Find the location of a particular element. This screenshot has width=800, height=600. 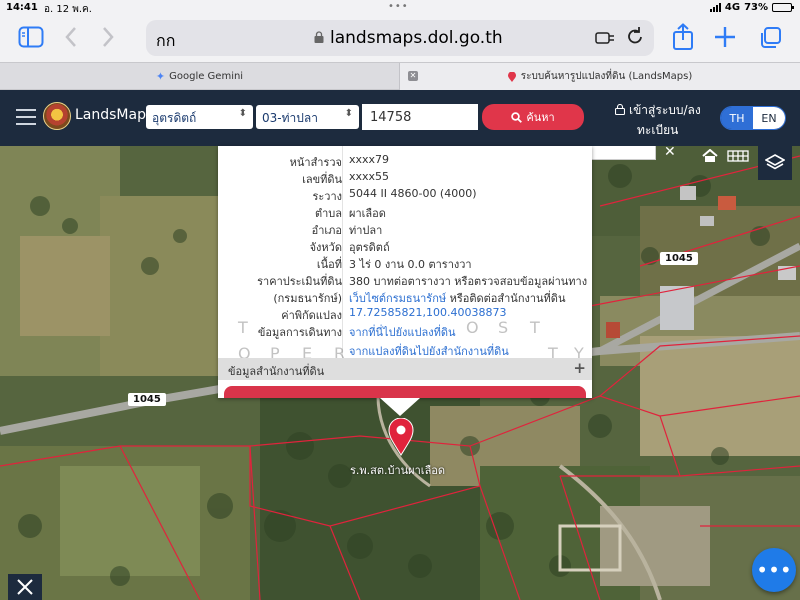

login-link: เข้าสู่ระบบ/ลง ทะเบียน is located at coordinates (660, 120).